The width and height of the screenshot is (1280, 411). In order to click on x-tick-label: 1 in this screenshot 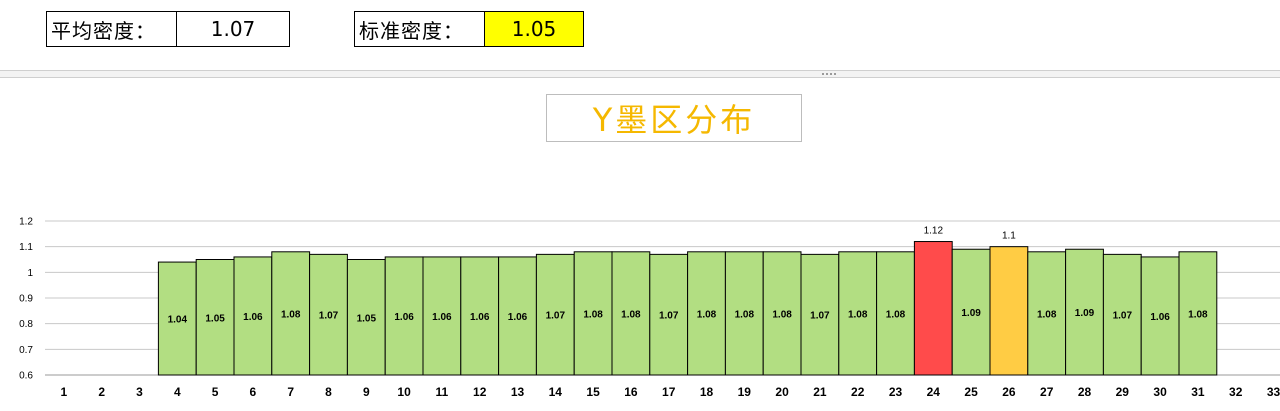, I will do `click(64, 392)`.